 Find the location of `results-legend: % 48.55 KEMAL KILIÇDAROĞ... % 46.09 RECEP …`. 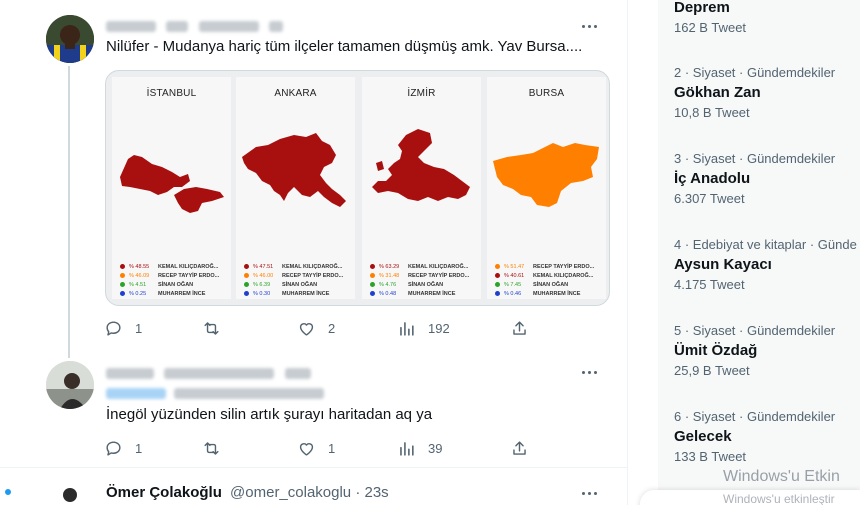

results-legend: % 48.55 KEMAL KILIÇDAROĞ... % 46.09 RECEP … is located at coordinates (174, 280).